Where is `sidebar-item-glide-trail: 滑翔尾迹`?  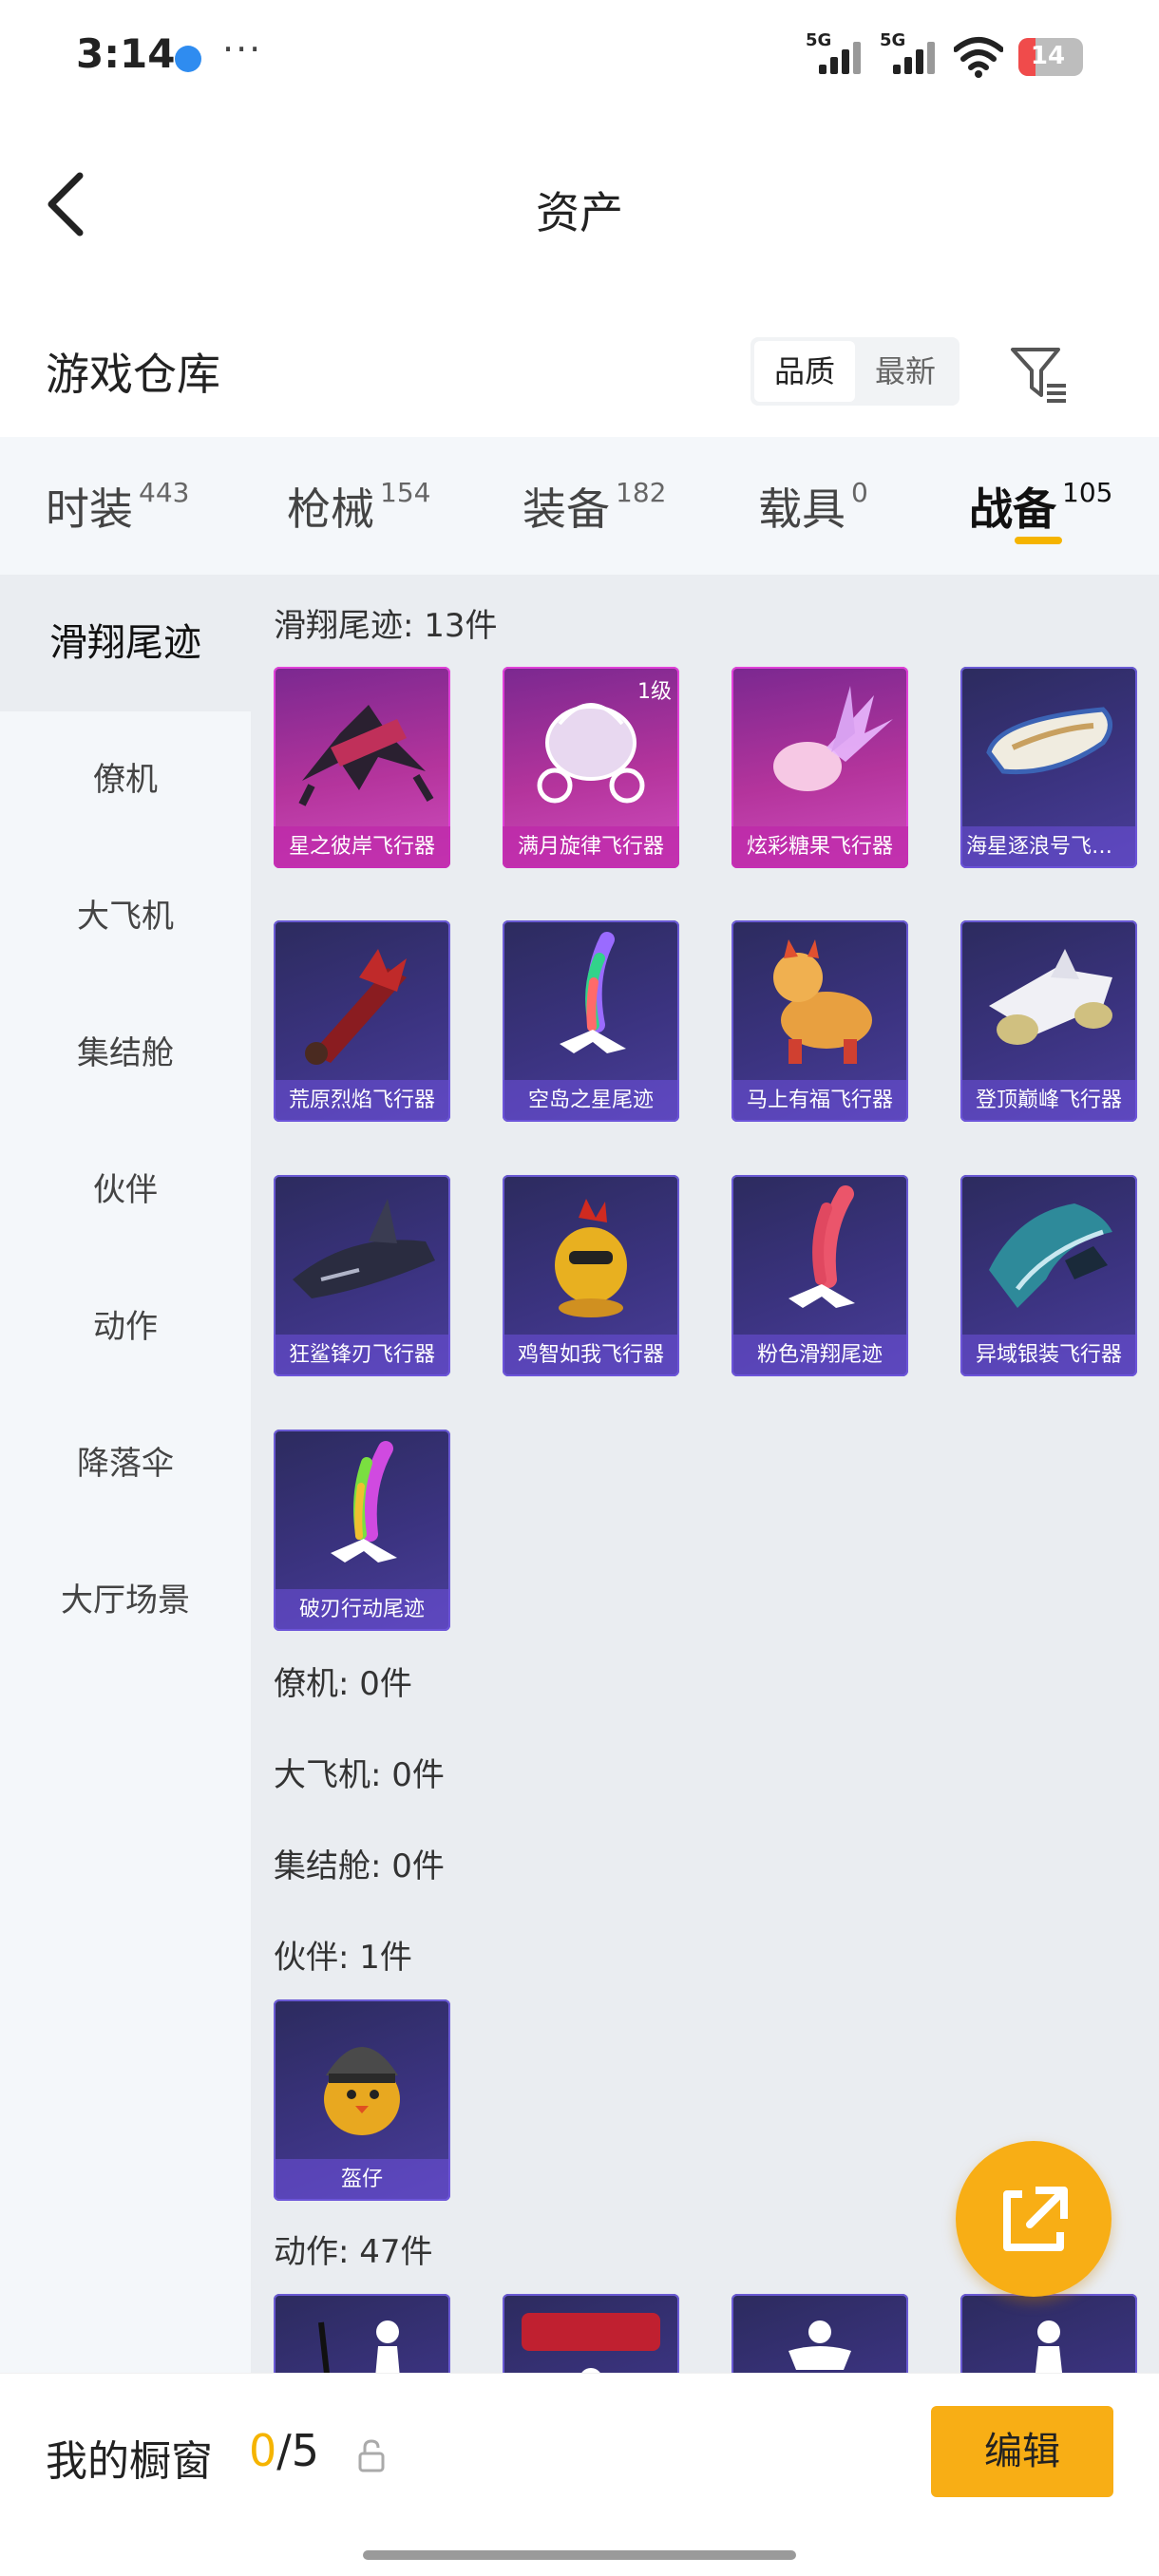 sidebar-item-glide-trail: 滑翔尾迹 is located at coordinates (125, 643).